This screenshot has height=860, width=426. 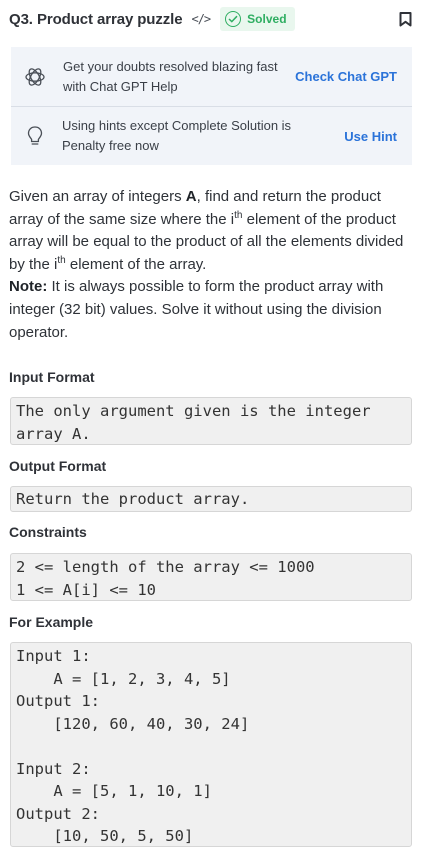 I want to click on desc-sup2: th, so click(x=61, y=260).